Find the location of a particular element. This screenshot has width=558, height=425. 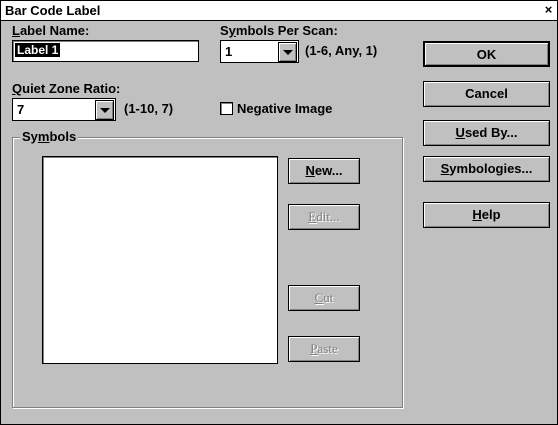

ok-button: OK is located at coordinates (486, 54).